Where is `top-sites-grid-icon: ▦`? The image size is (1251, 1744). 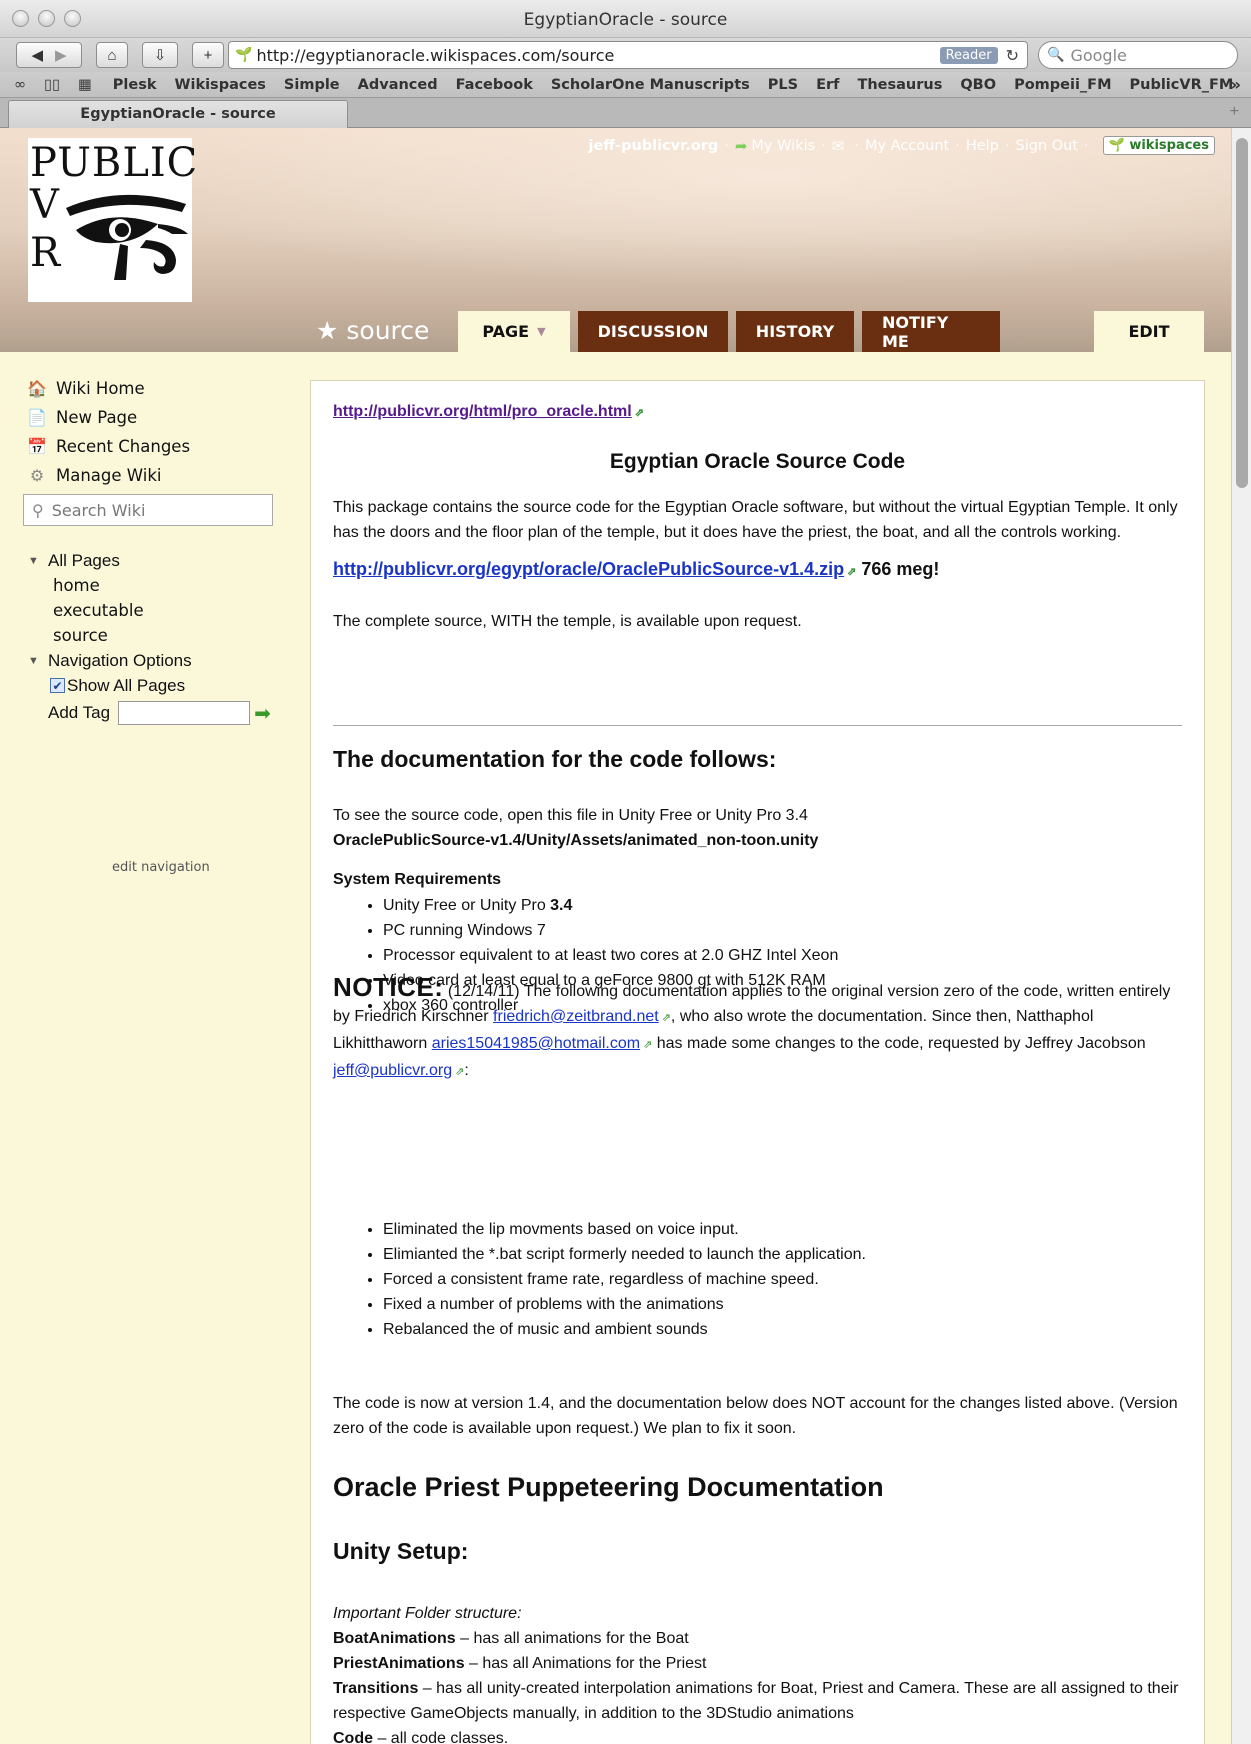 top-sites-grid-icon: ▦ is located at coordinates (85, 85).